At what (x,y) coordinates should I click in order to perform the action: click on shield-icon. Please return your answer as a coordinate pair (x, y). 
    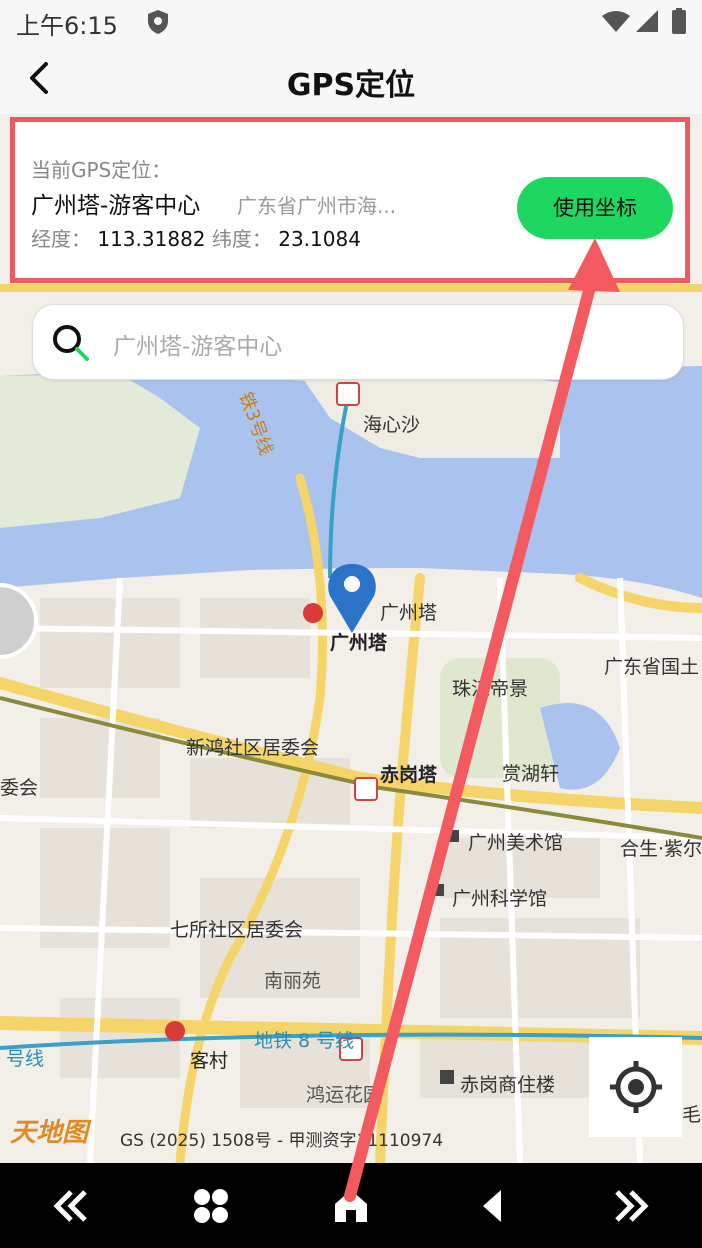
    Looking at the image, I should click on (158, 24).